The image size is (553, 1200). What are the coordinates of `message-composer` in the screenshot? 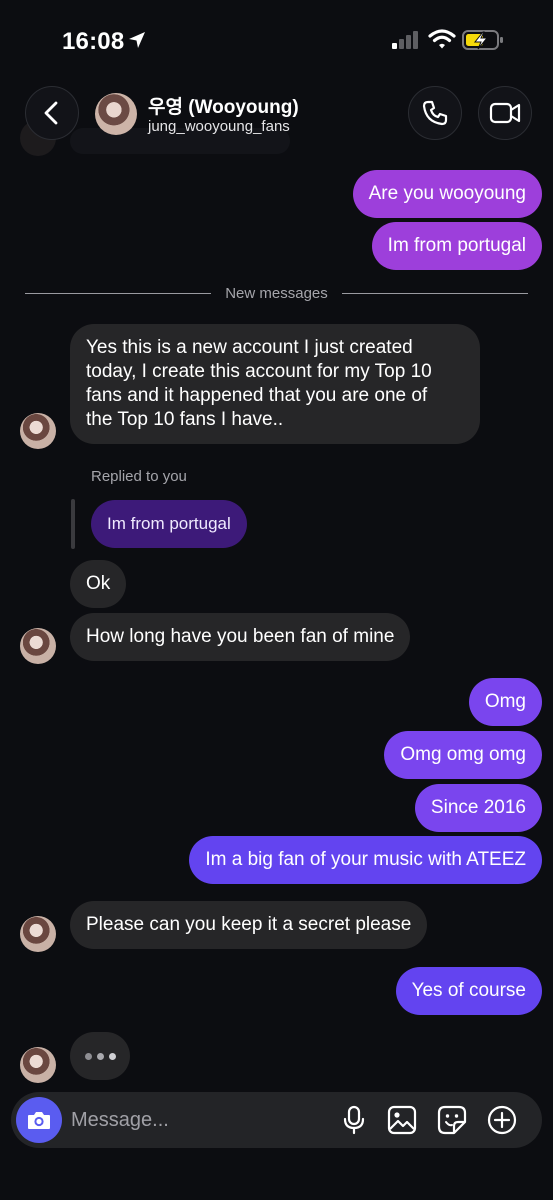 It's located at (276, 1120).